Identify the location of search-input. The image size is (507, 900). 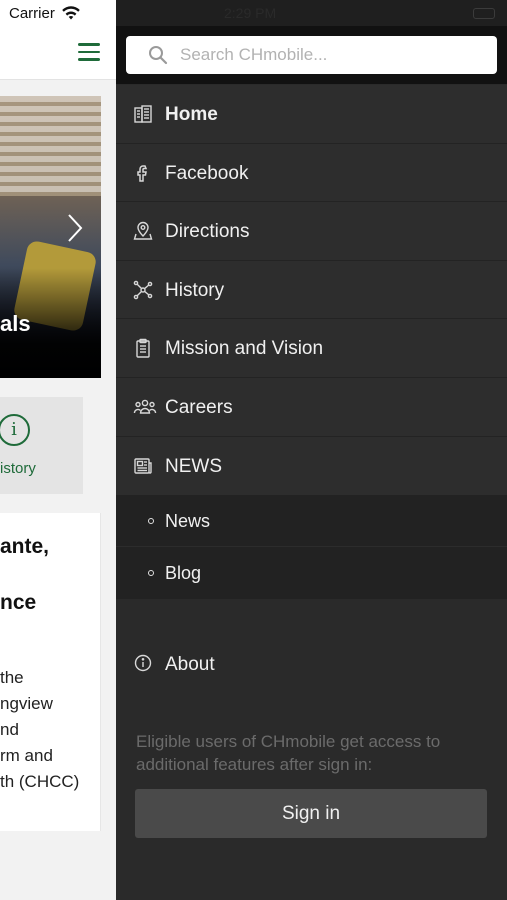
(330, 55).